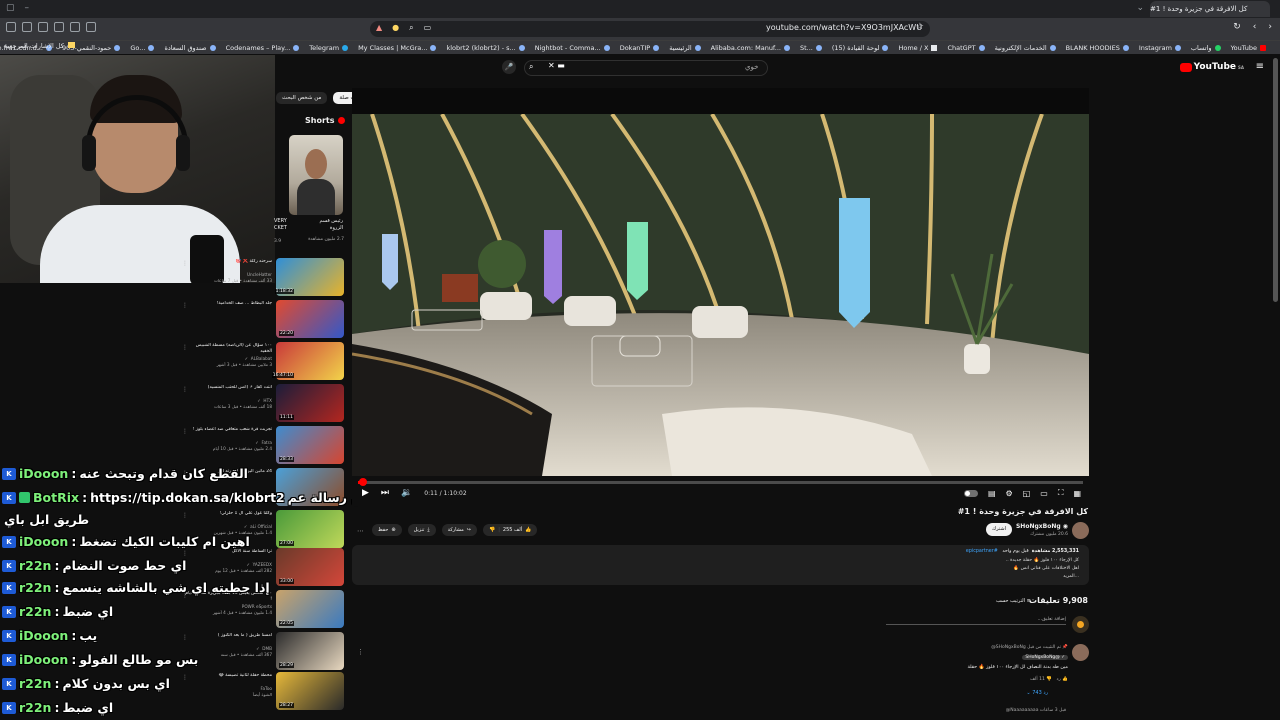 Image resolution: width=1280 pixels, height=720 pixels. What do you see at coordinates (228, 307) in the screenshot?
I see `recommendation-title: جلد البطاط ... صف الخدامية!` at bounding box center [228, 307].